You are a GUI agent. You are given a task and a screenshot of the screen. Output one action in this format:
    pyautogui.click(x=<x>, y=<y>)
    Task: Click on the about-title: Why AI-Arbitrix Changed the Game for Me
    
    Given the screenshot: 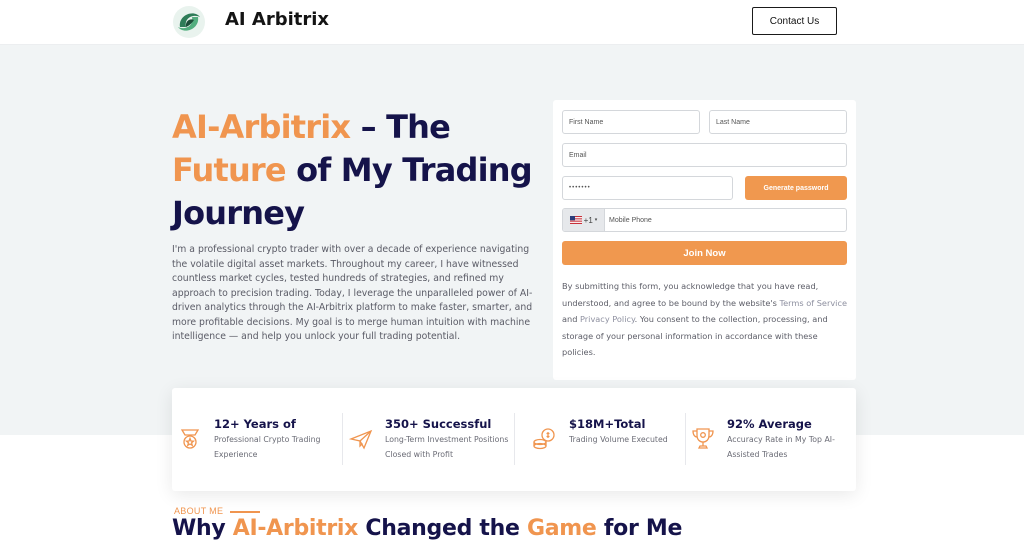 What is the action you would take?
    pyautogui.click(x=427, y=528)
    